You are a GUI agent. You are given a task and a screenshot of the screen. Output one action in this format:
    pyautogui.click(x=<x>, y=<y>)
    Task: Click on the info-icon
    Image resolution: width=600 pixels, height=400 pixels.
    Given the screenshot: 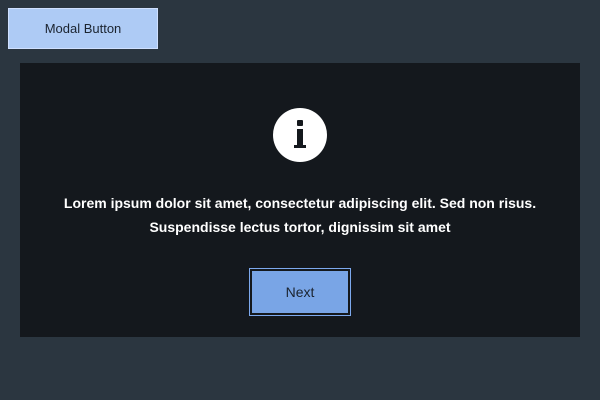 What is the action you would take?
    pyautogui.click(x=300, y=135)
    